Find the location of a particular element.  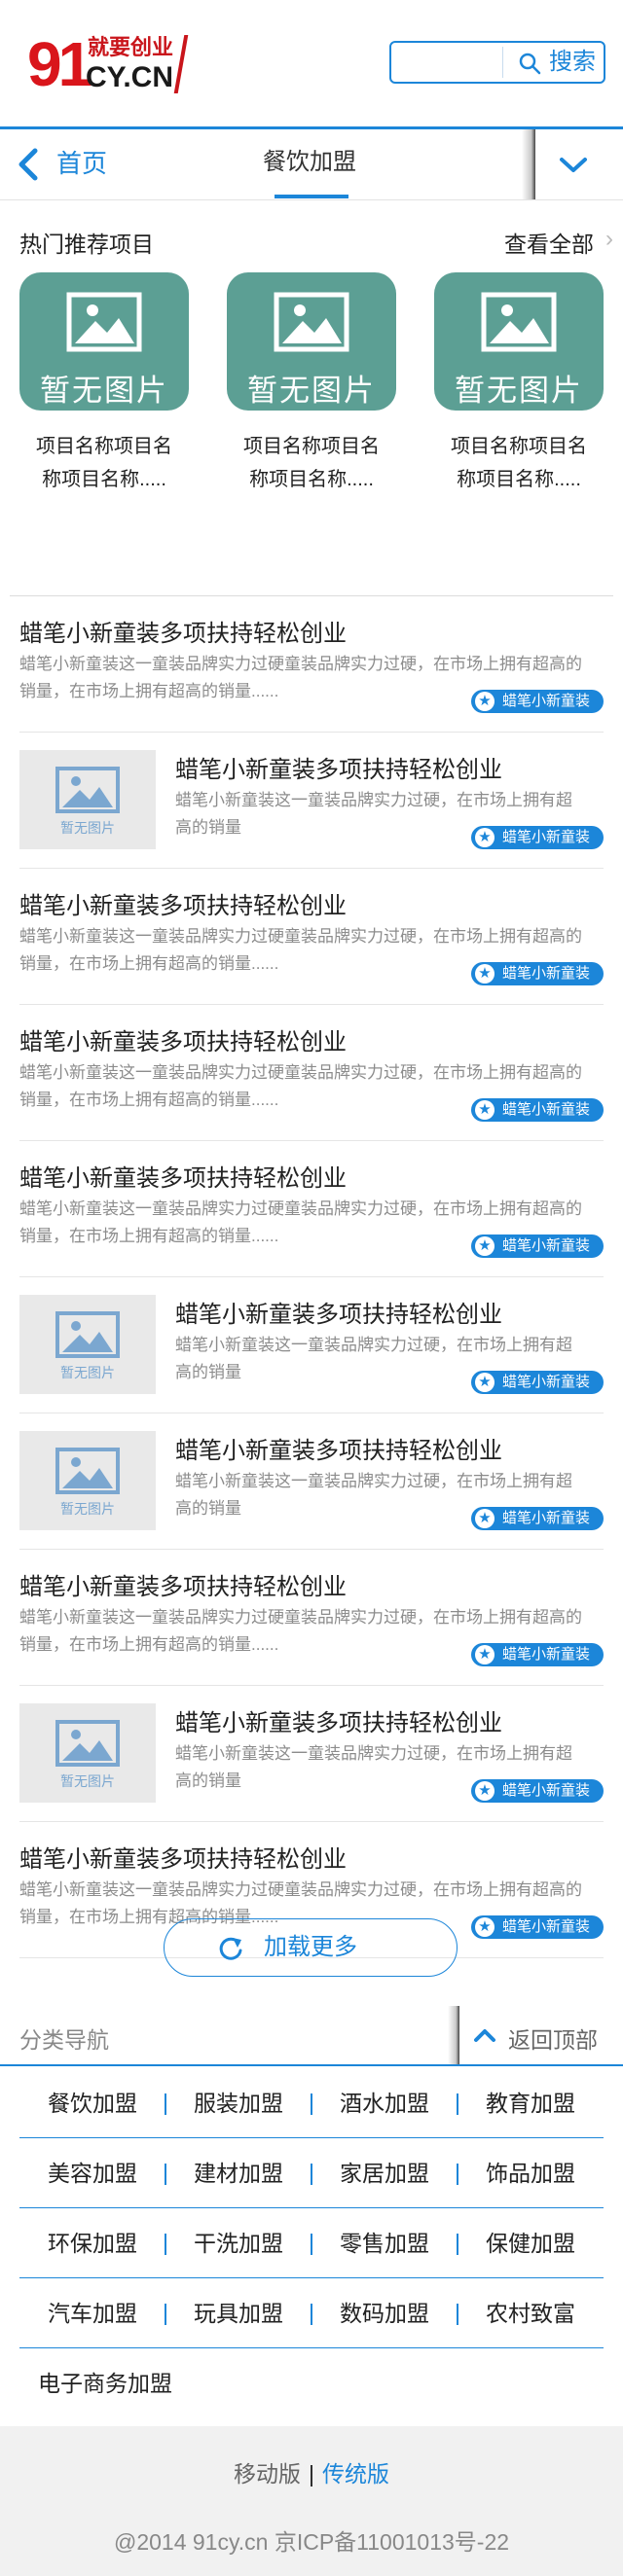

search-input is located at coordinates (450, 63).